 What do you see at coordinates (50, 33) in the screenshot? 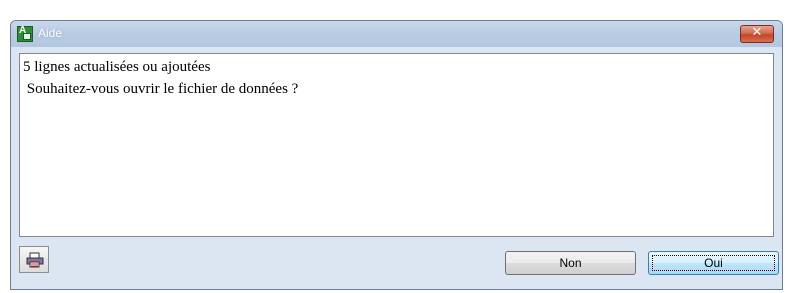
I see `window-title: Aide` at bounding box center [50, 33].